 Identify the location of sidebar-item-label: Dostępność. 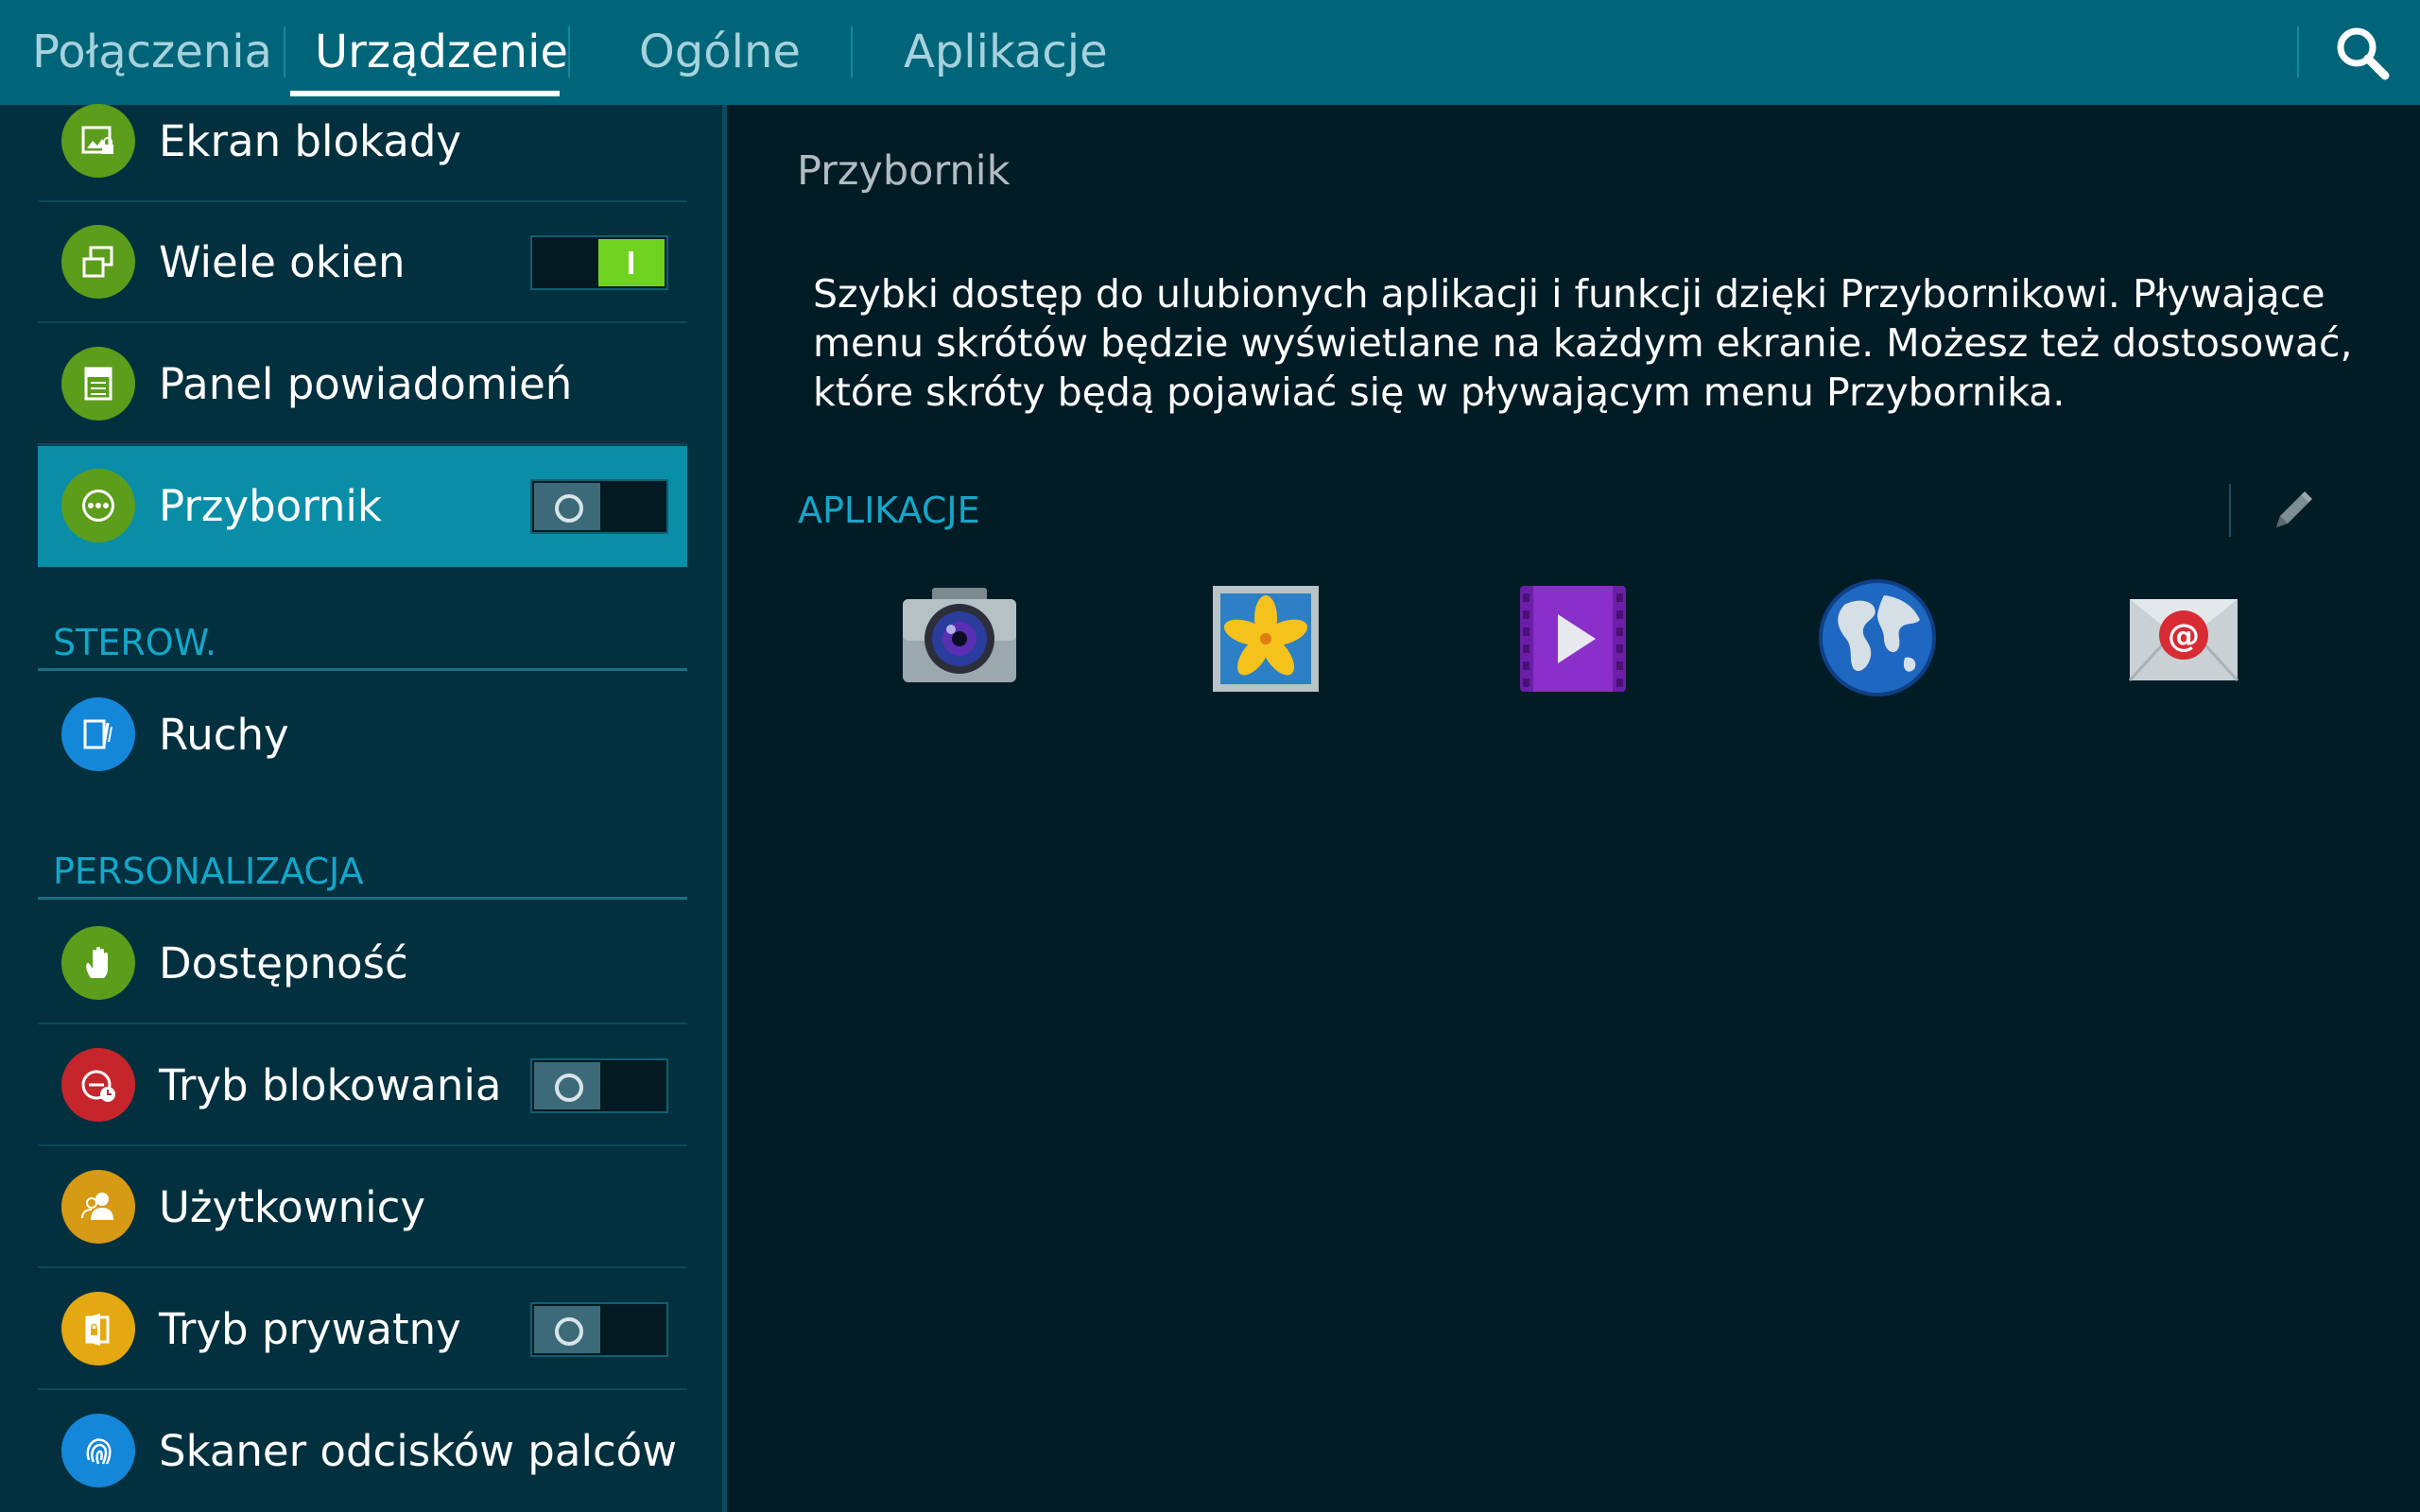
(283, 963).